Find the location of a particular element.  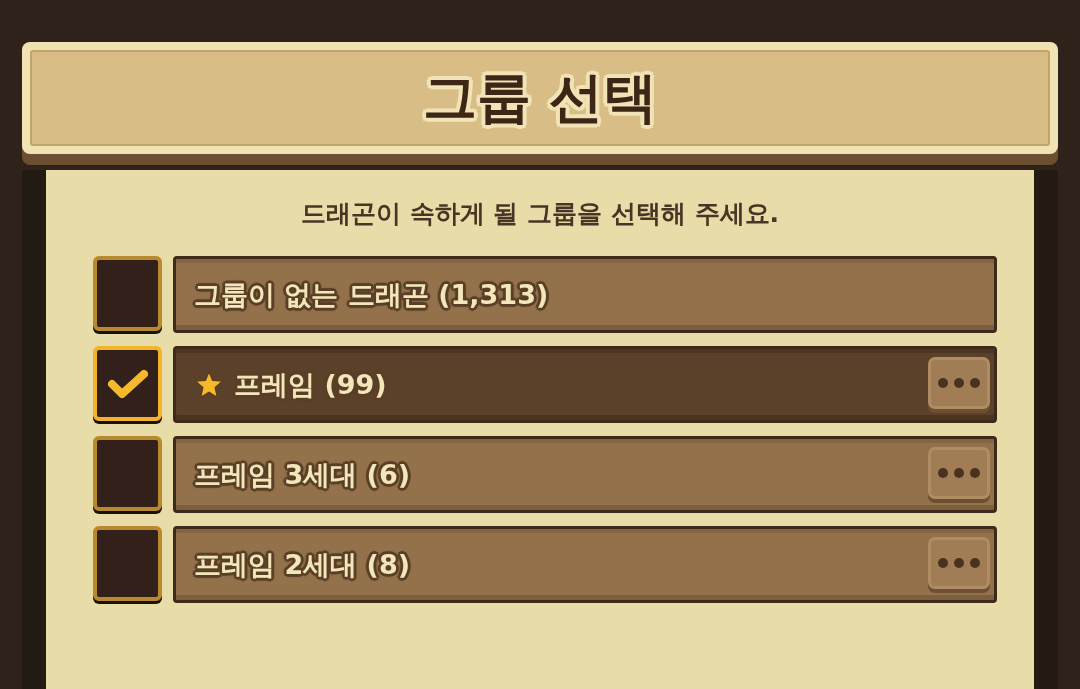

dialog-title: 그룹 선택 is located at coordinates (540, 98).